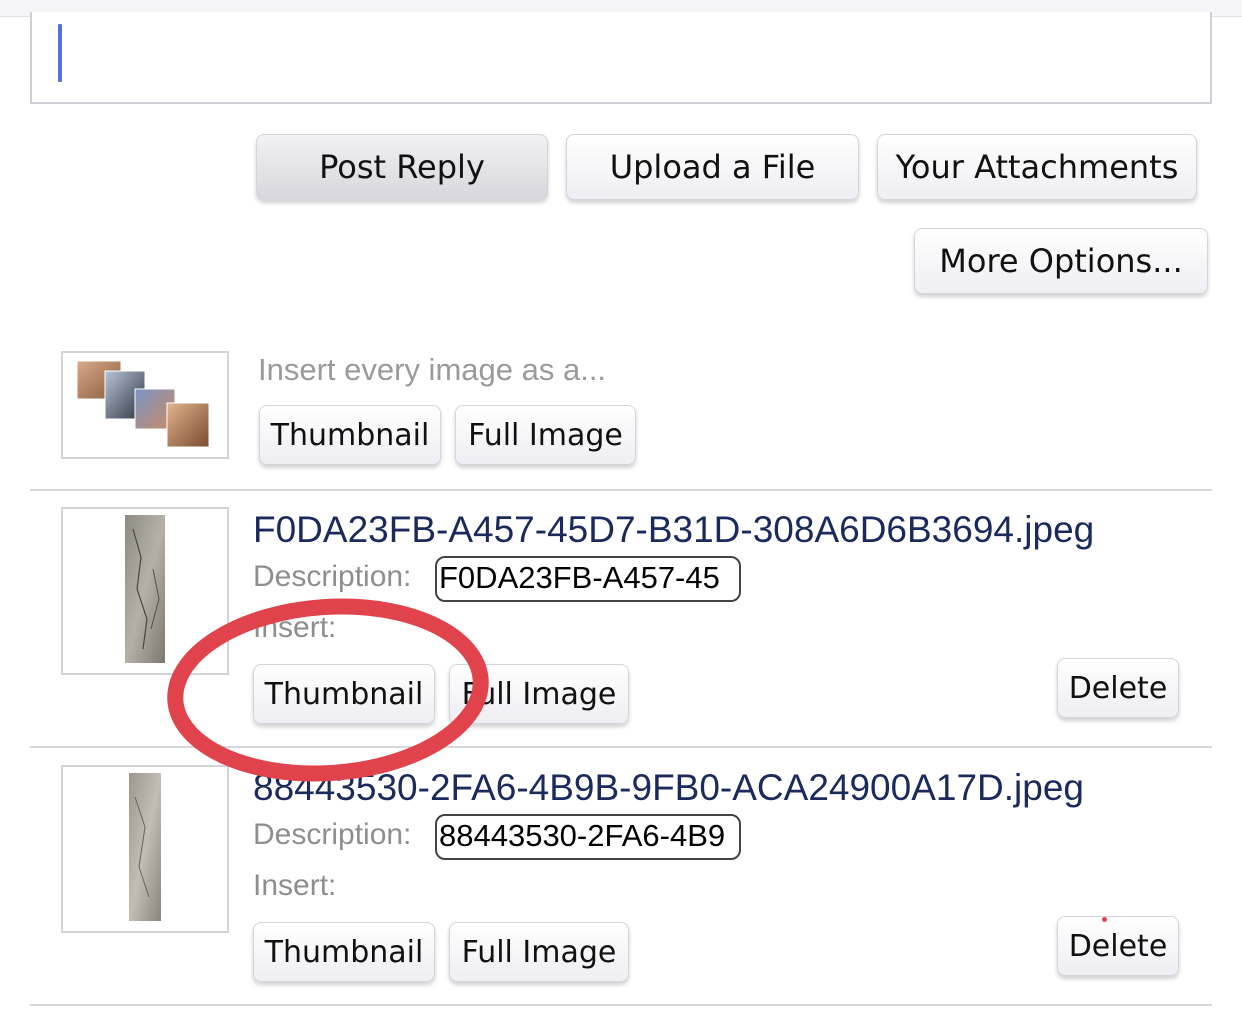  What do you see at coordinates (60, 53) in the screenshot?
I see `text-caret` at bounding box center [60, 53].